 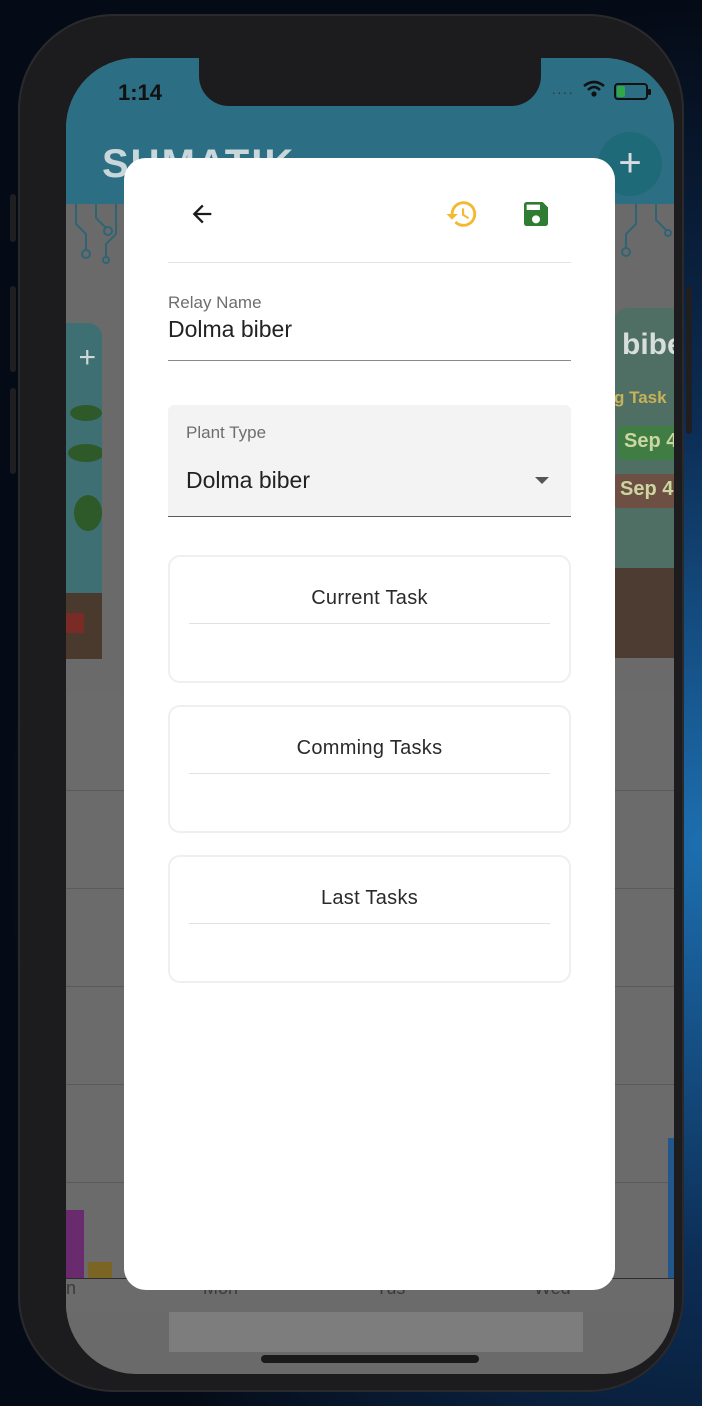 I want to click on current-task-title: Current Task, so click(x=369, y=598).